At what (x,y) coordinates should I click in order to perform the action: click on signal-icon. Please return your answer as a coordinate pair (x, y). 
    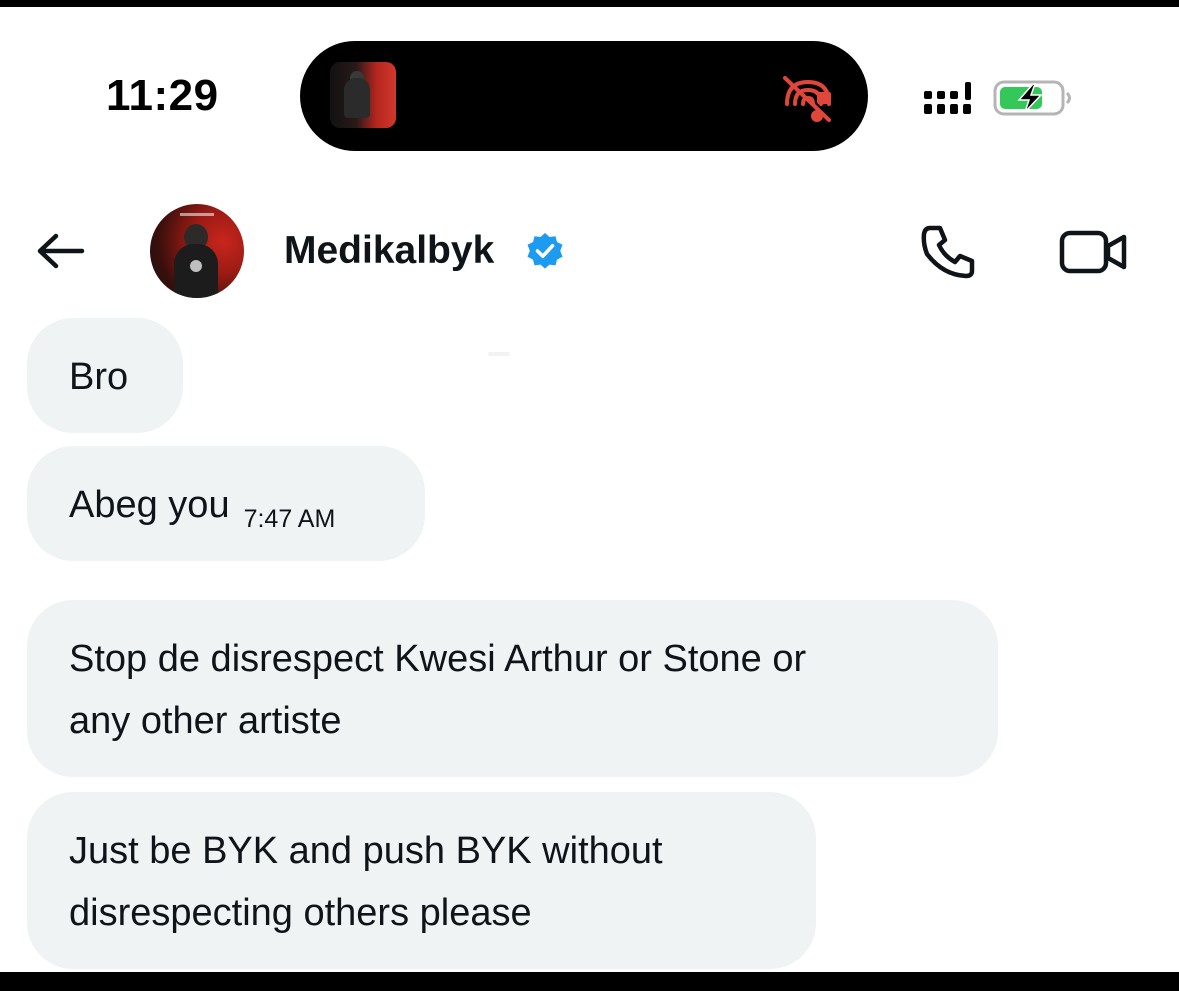
    Looking at the image, I should click on (947, 98).